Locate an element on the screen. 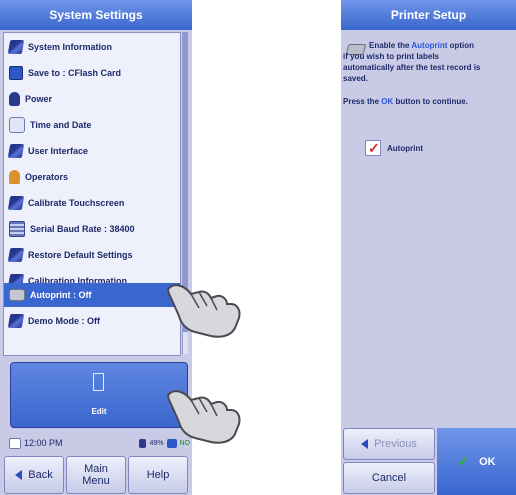  text-highlight: OK is located at coordinates (387, 101).